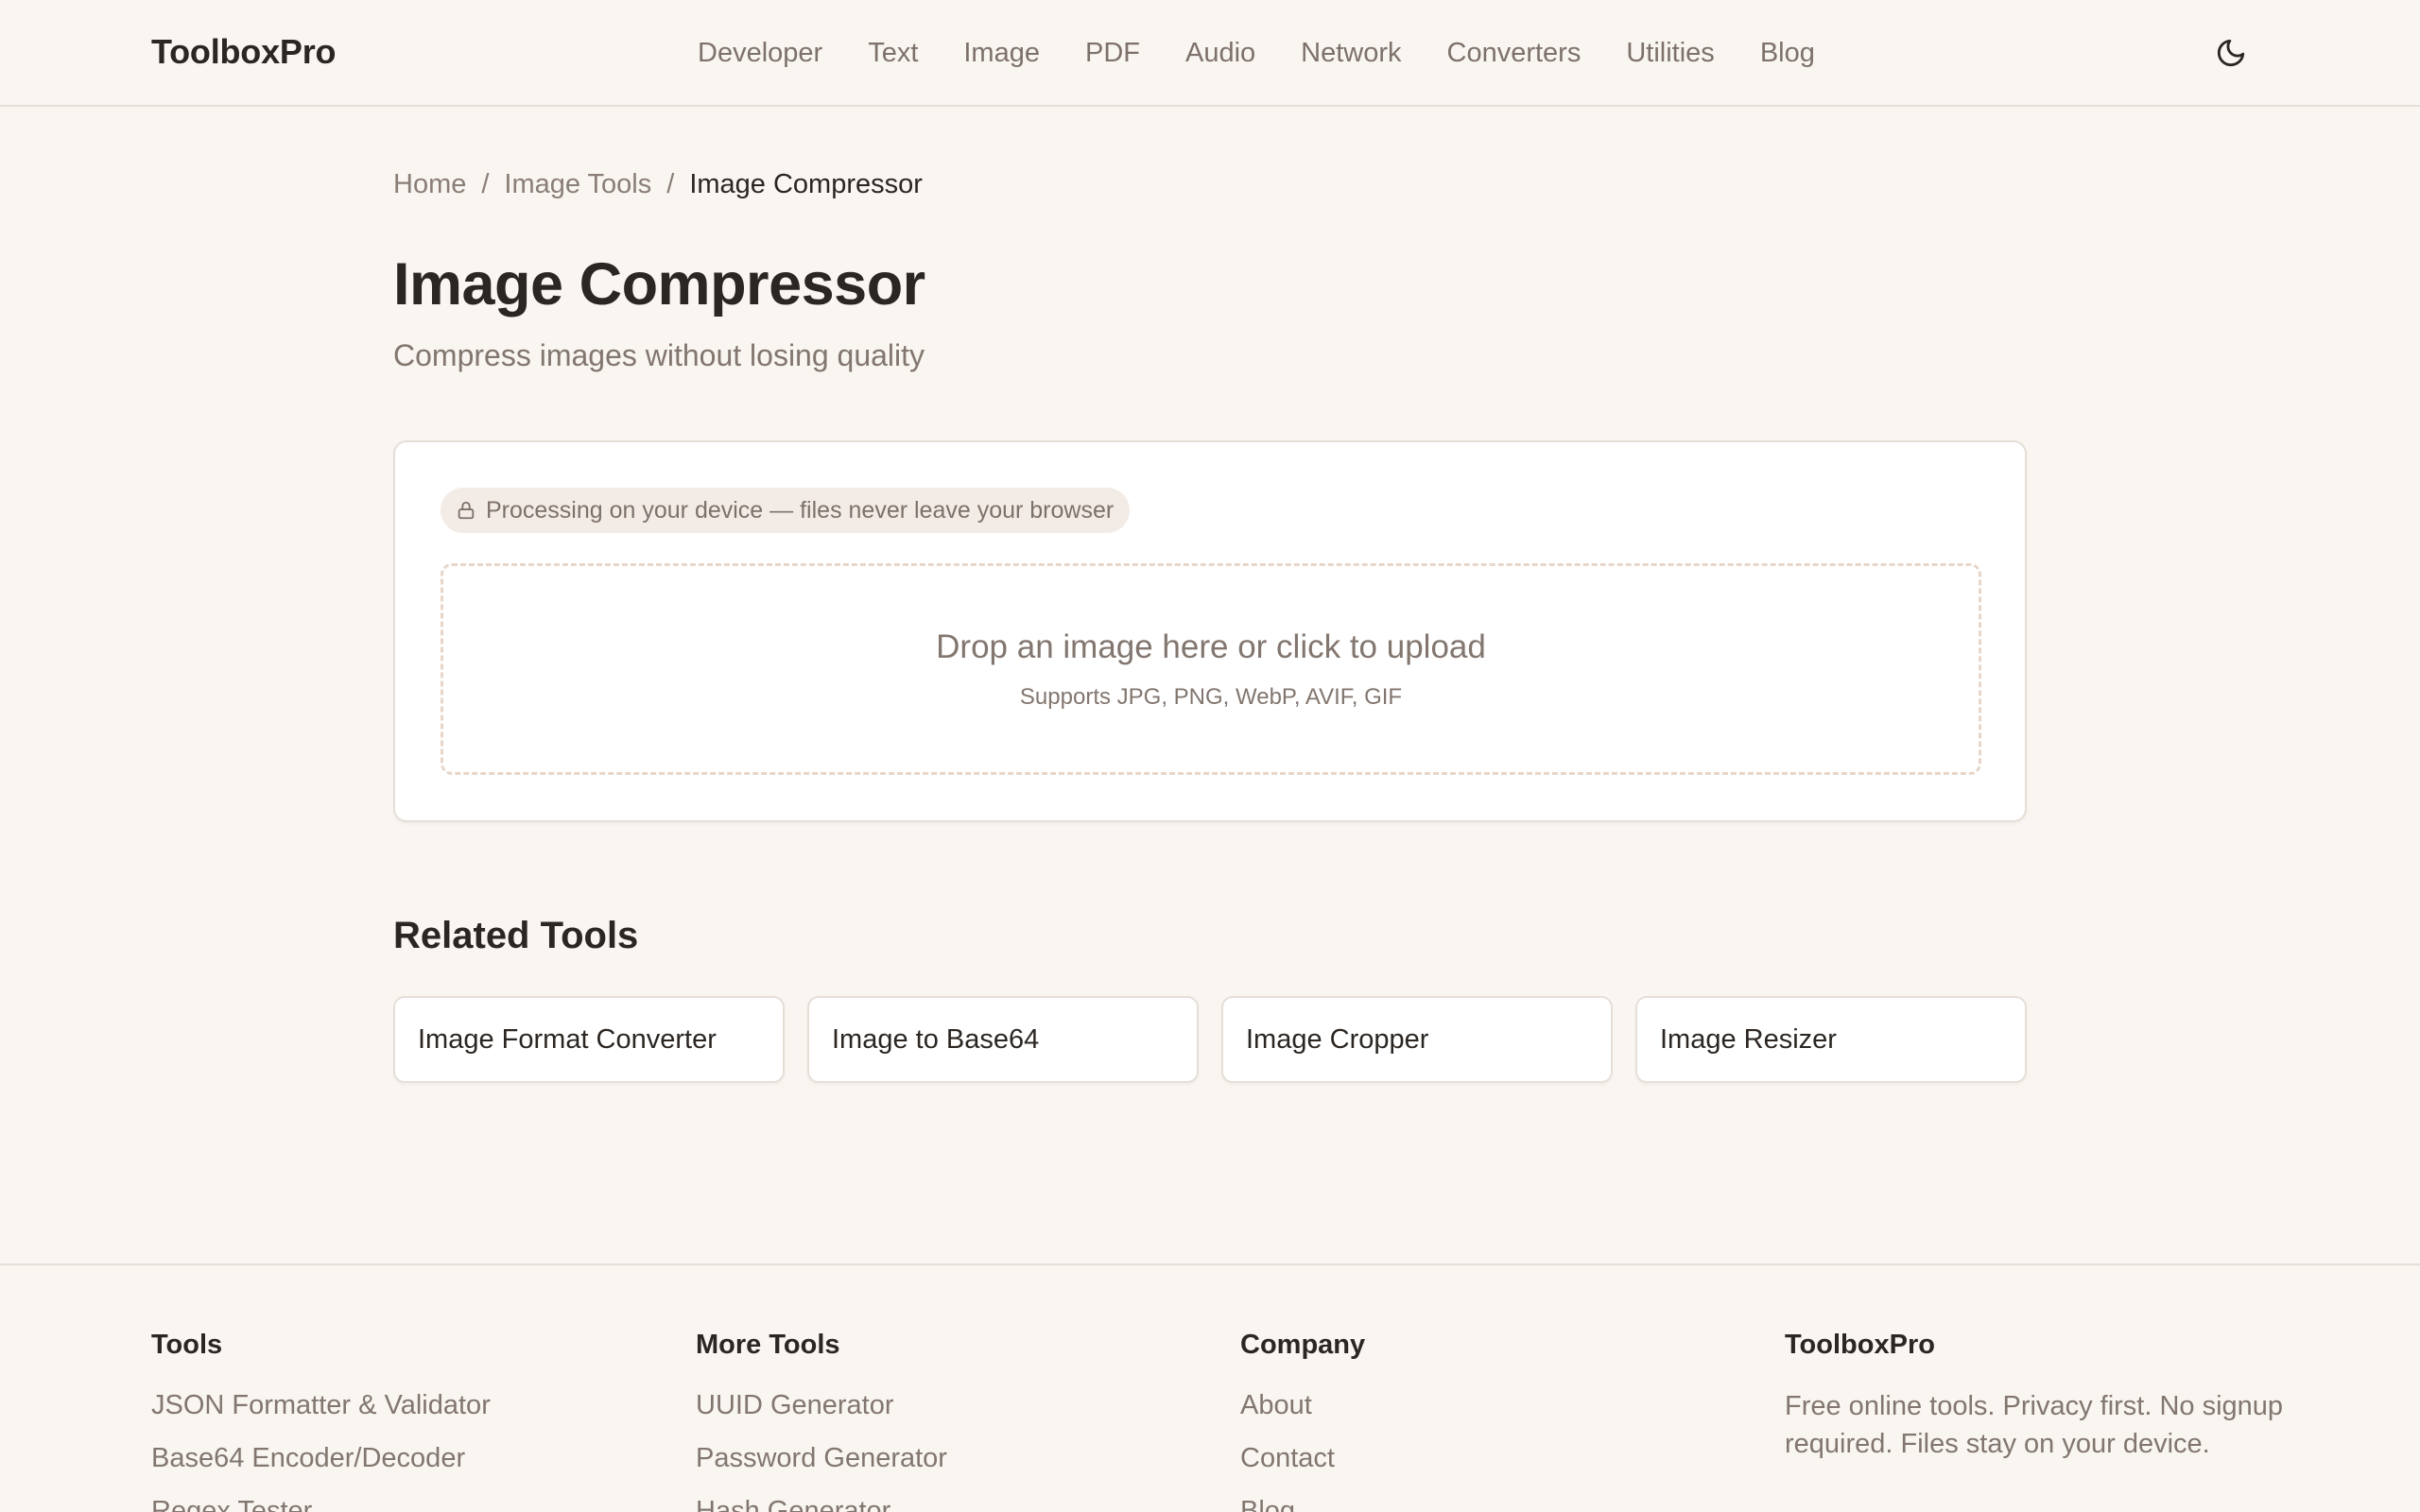 The image size is (2420, 1512). I want to click on related-tool-card: Image Format Converter, so click(589, 1039).